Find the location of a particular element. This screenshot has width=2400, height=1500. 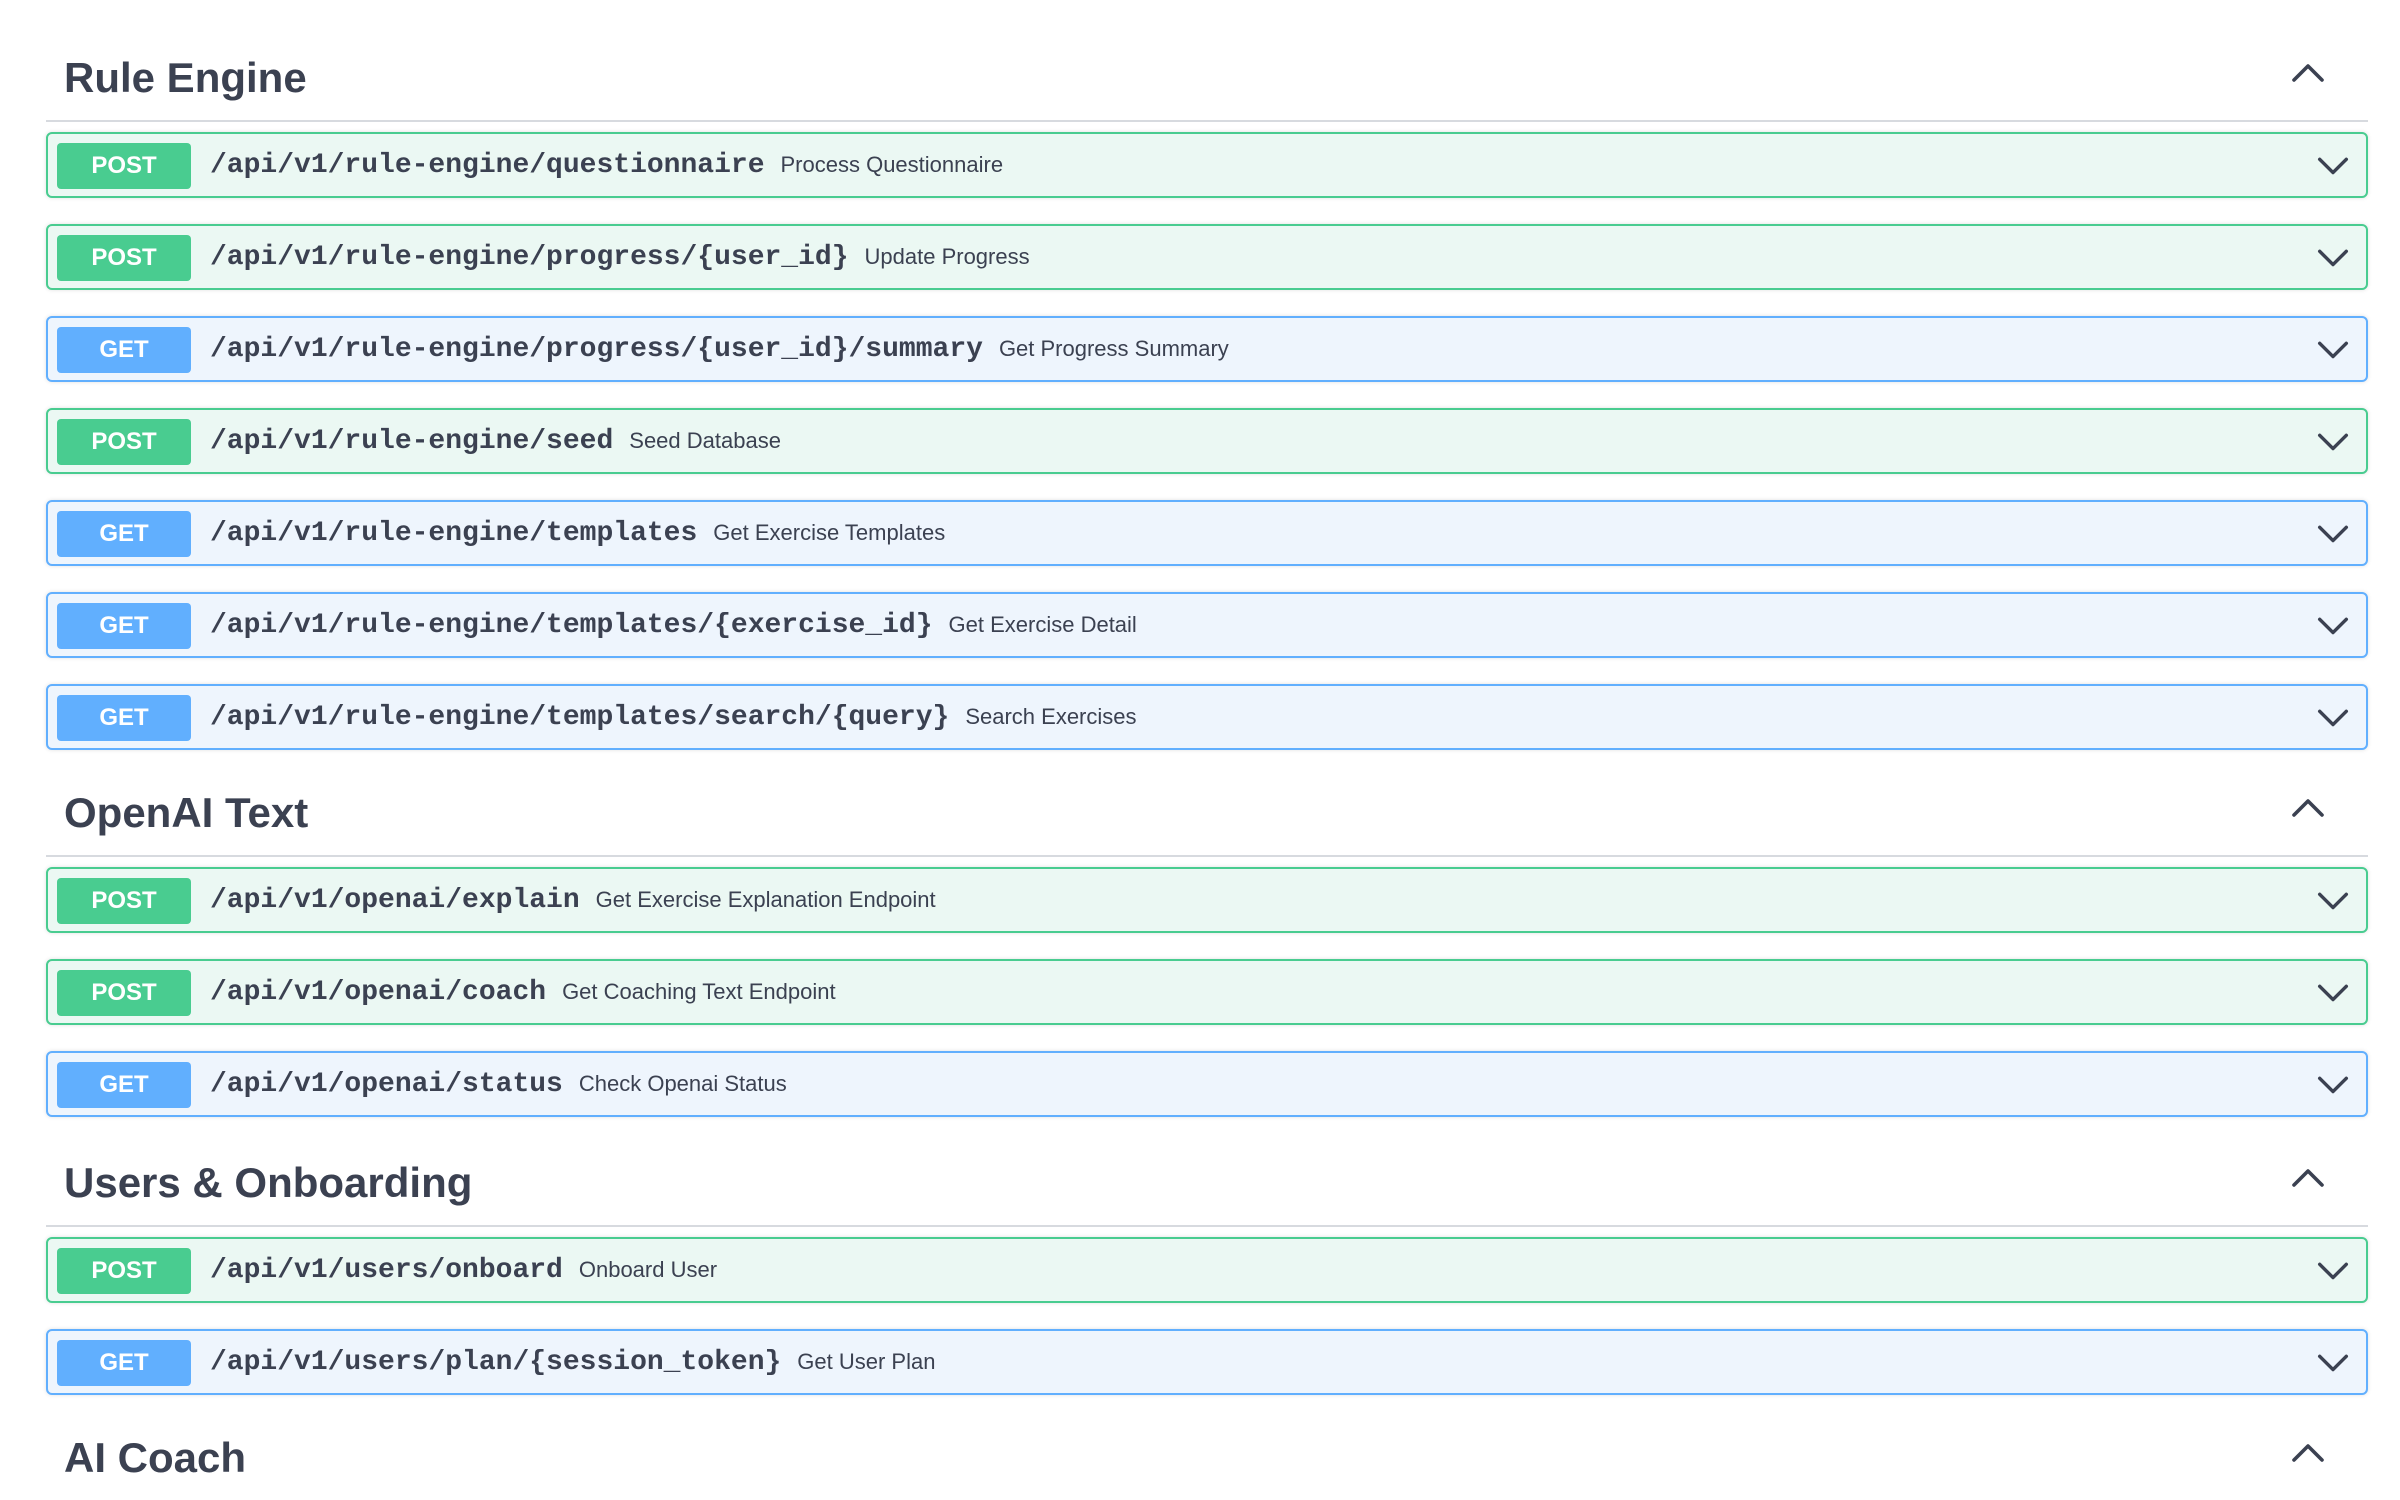

operation-path: /api/v1/users/onboard is located at coordinates (386, 1270).